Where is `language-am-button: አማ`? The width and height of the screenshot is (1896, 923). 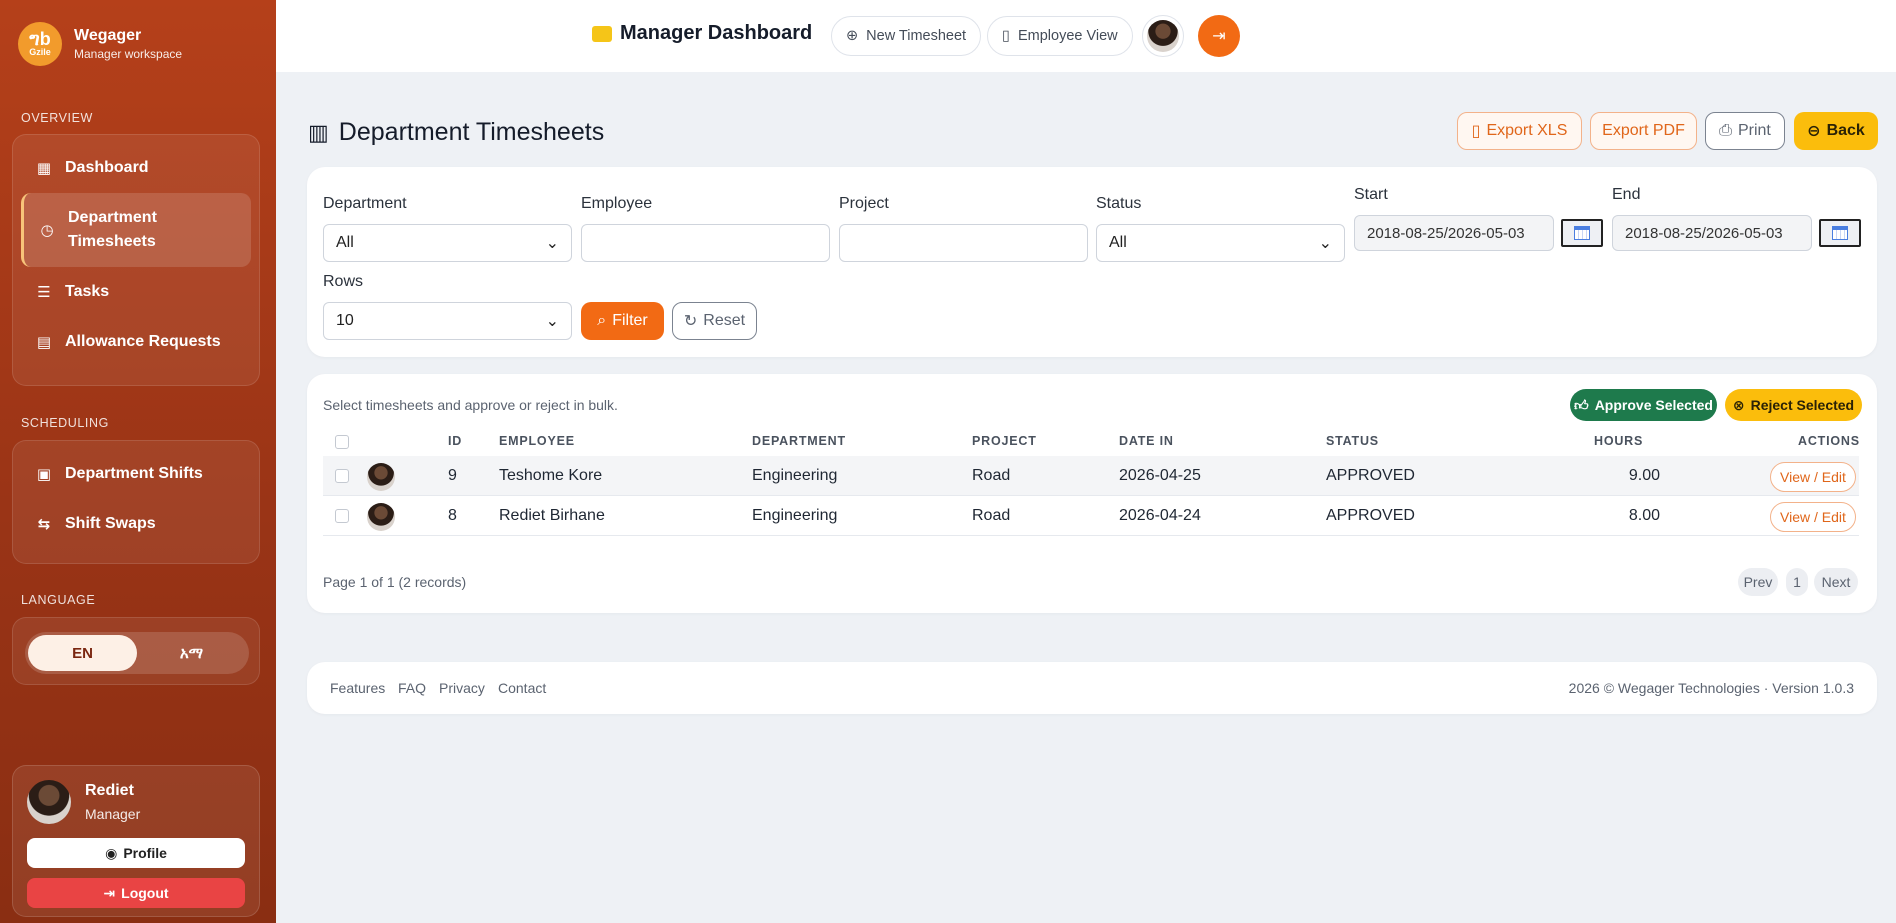
language-am-button: አማ is located at coordinates (191, 653).